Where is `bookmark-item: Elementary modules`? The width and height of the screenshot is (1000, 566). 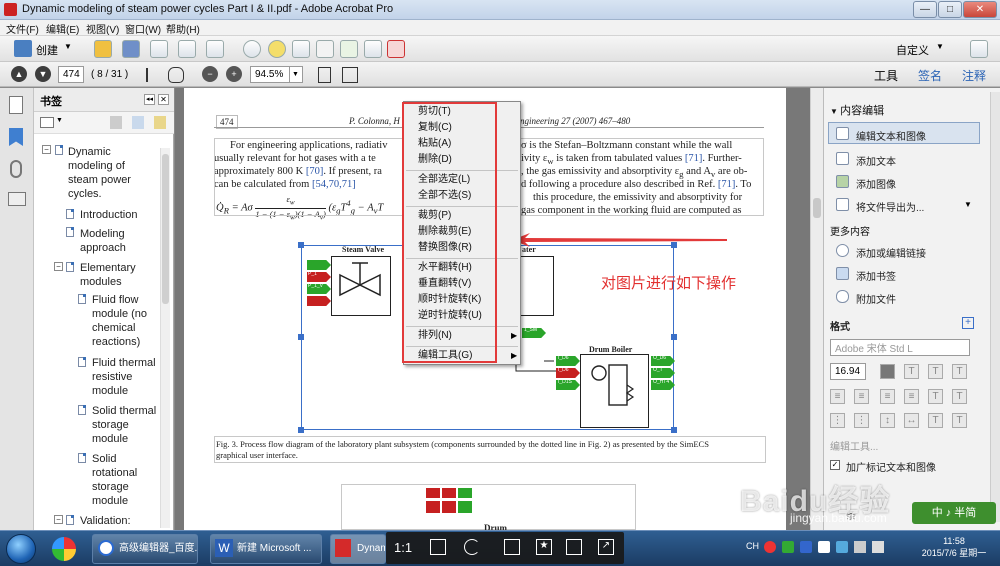 bookmark-item: Elementary modules is located at coordinates (115, 275).